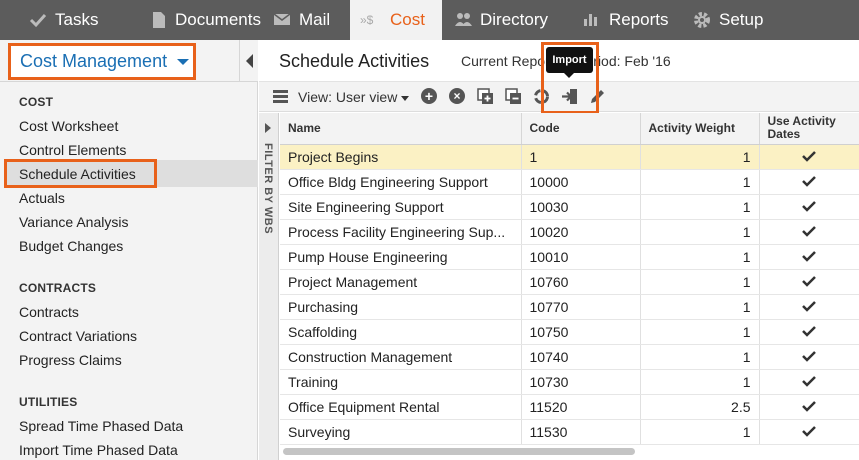 Image resolution: width=859 pixels, height=460 pixels. I want to click on table-row: Office Equipment Rental 11520 2.5, so click(569, 407).